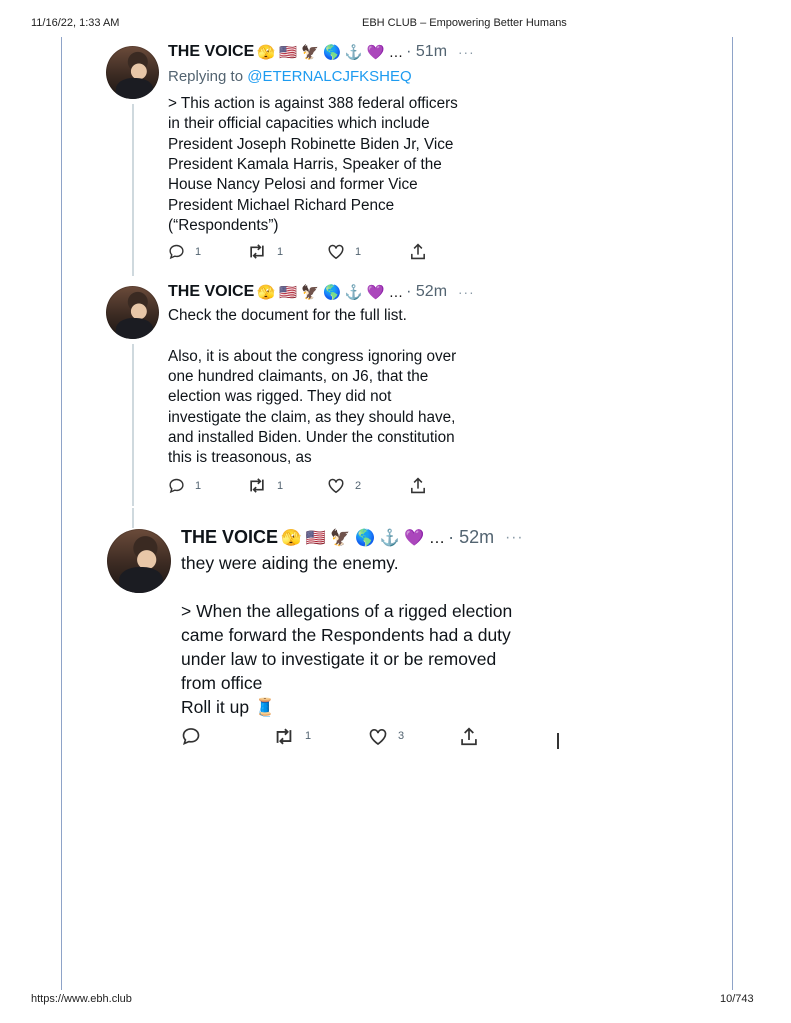 The width and height of the screenshot is (791, 1023). What do you see at coordinates (280, 397) in the screenshot?
I see `tweet-line: election was rigged. They did not` at bounding box center [280, 397].